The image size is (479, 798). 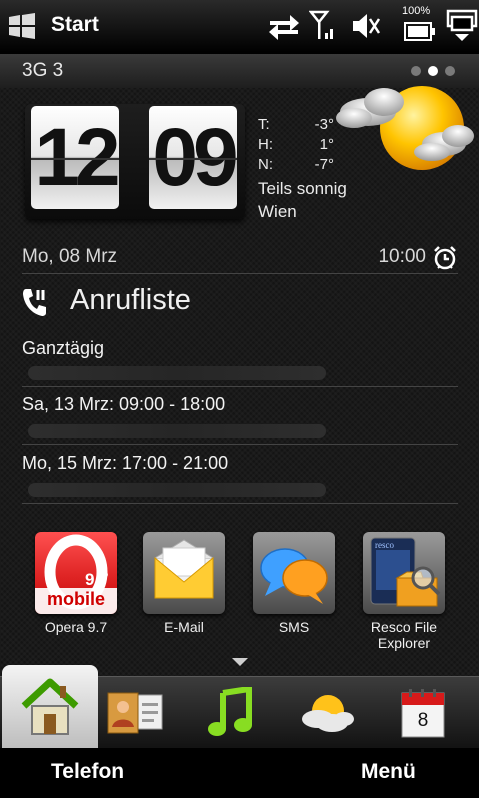 What do you see at coordinates (404, 643) in the screenshot?
I see `app-label-line2: Explorer` at bounding box center [404, 643].